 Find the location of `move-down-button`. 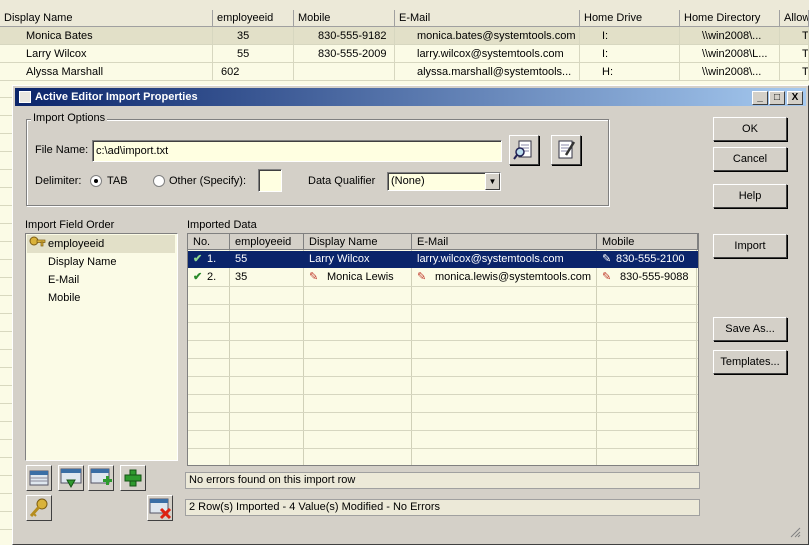

move-down-button is located at coordinates (71, 478).